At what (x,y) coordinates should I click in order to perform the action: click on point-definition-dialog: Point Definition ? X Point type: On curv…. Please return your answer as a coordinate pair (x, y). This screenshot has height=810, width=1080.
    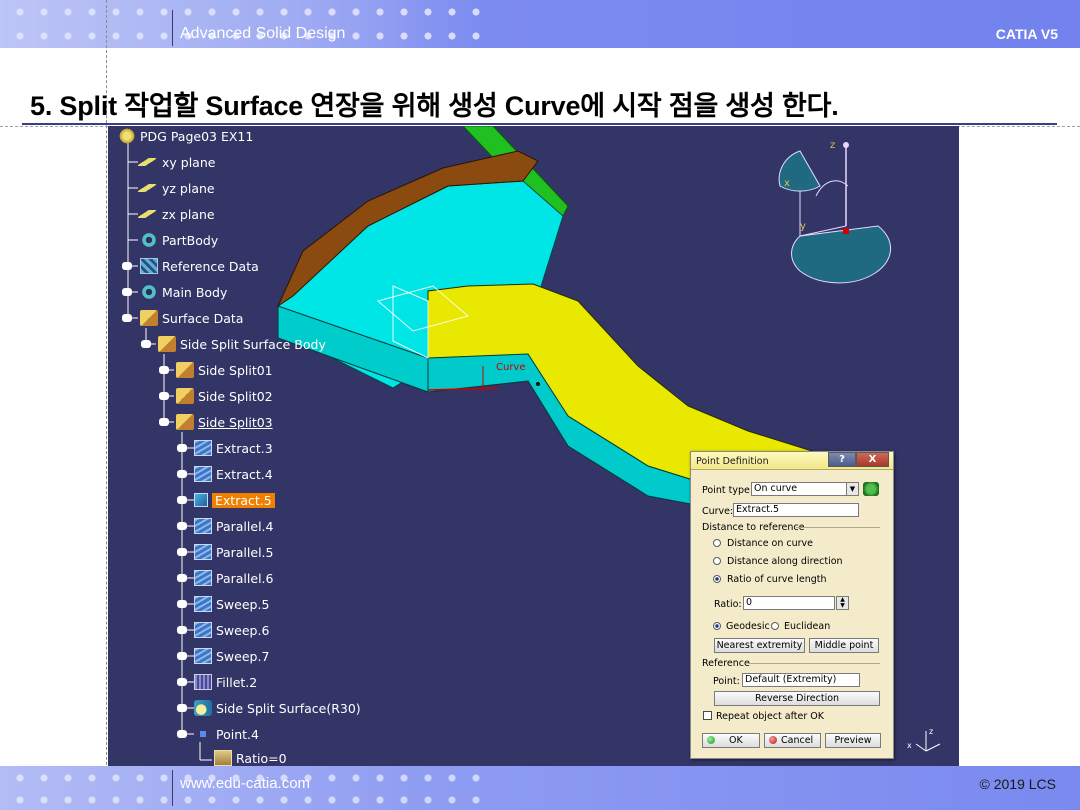
    Looking at the image, I should click on (792, 605).